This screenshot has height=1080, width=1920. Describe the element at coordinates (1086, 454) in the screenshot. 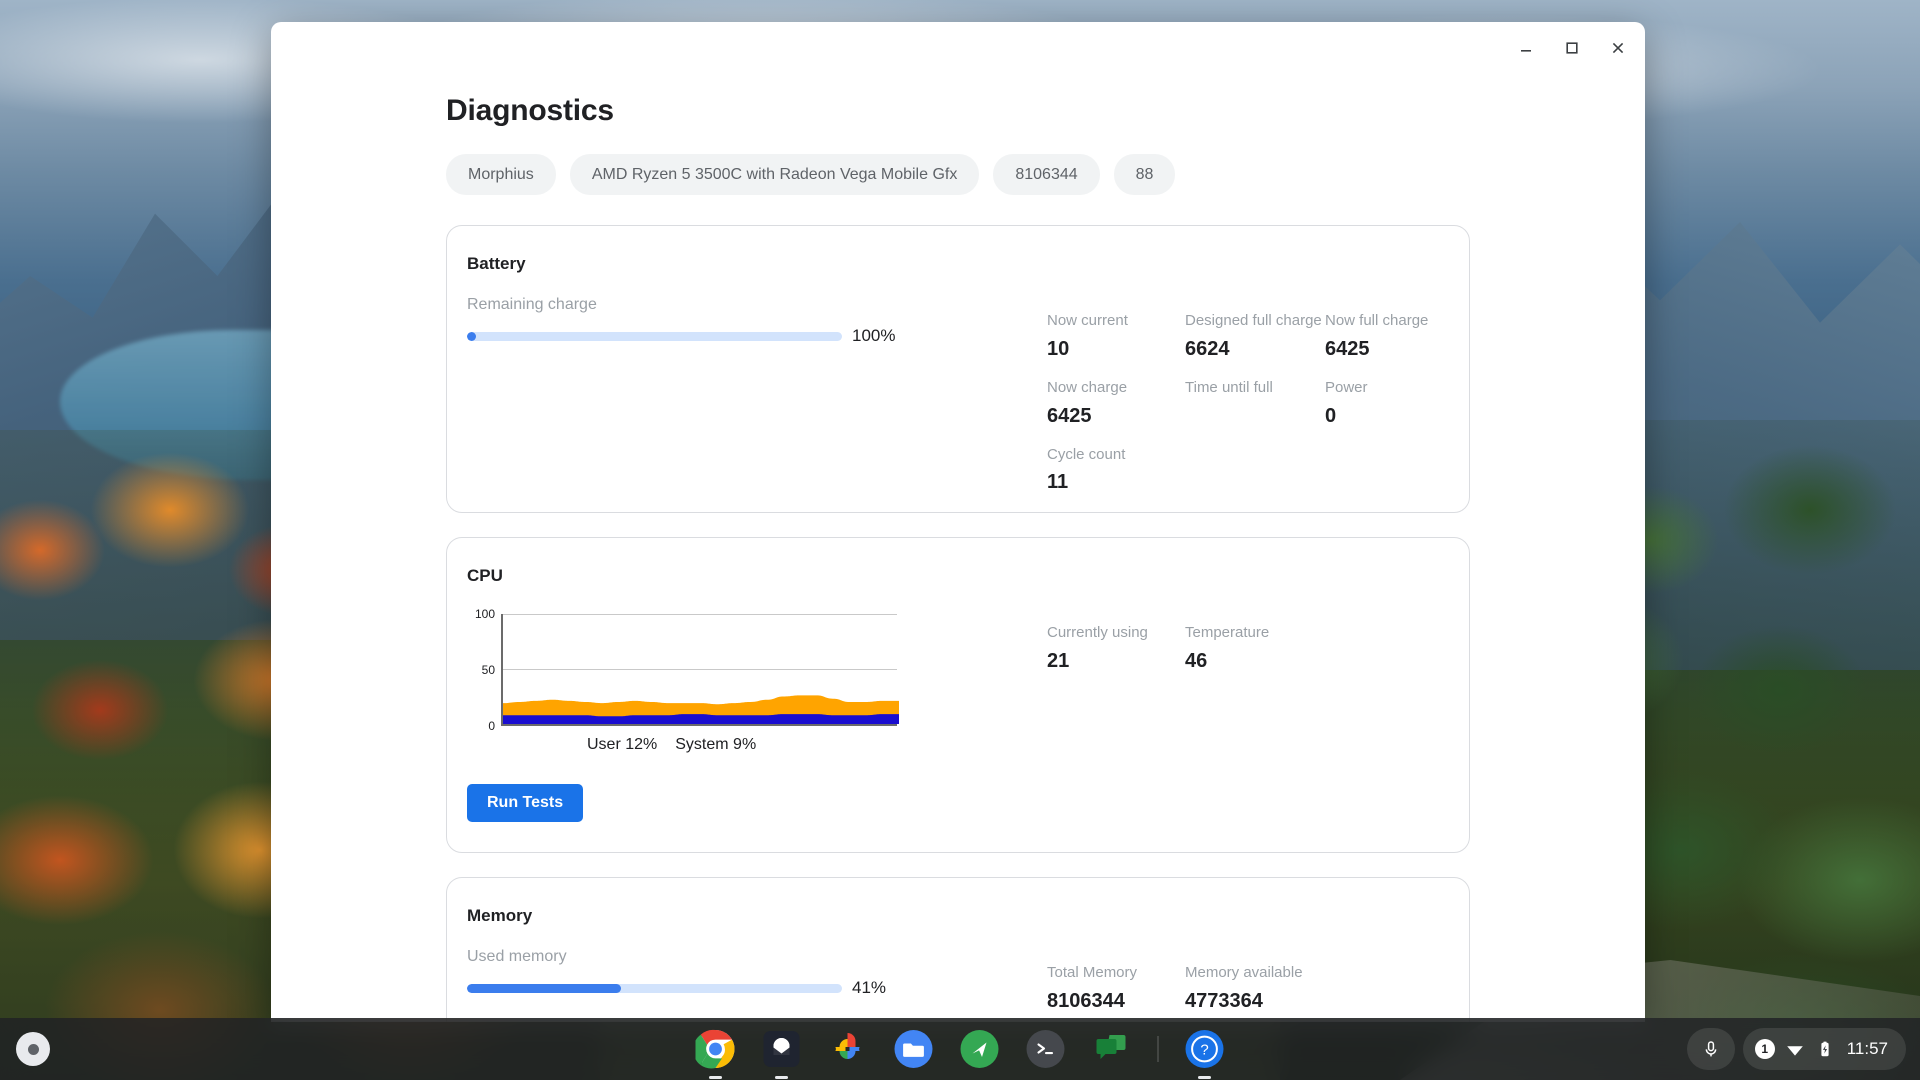

I see `stat-key-cycle-count: Cycle count` at that location.